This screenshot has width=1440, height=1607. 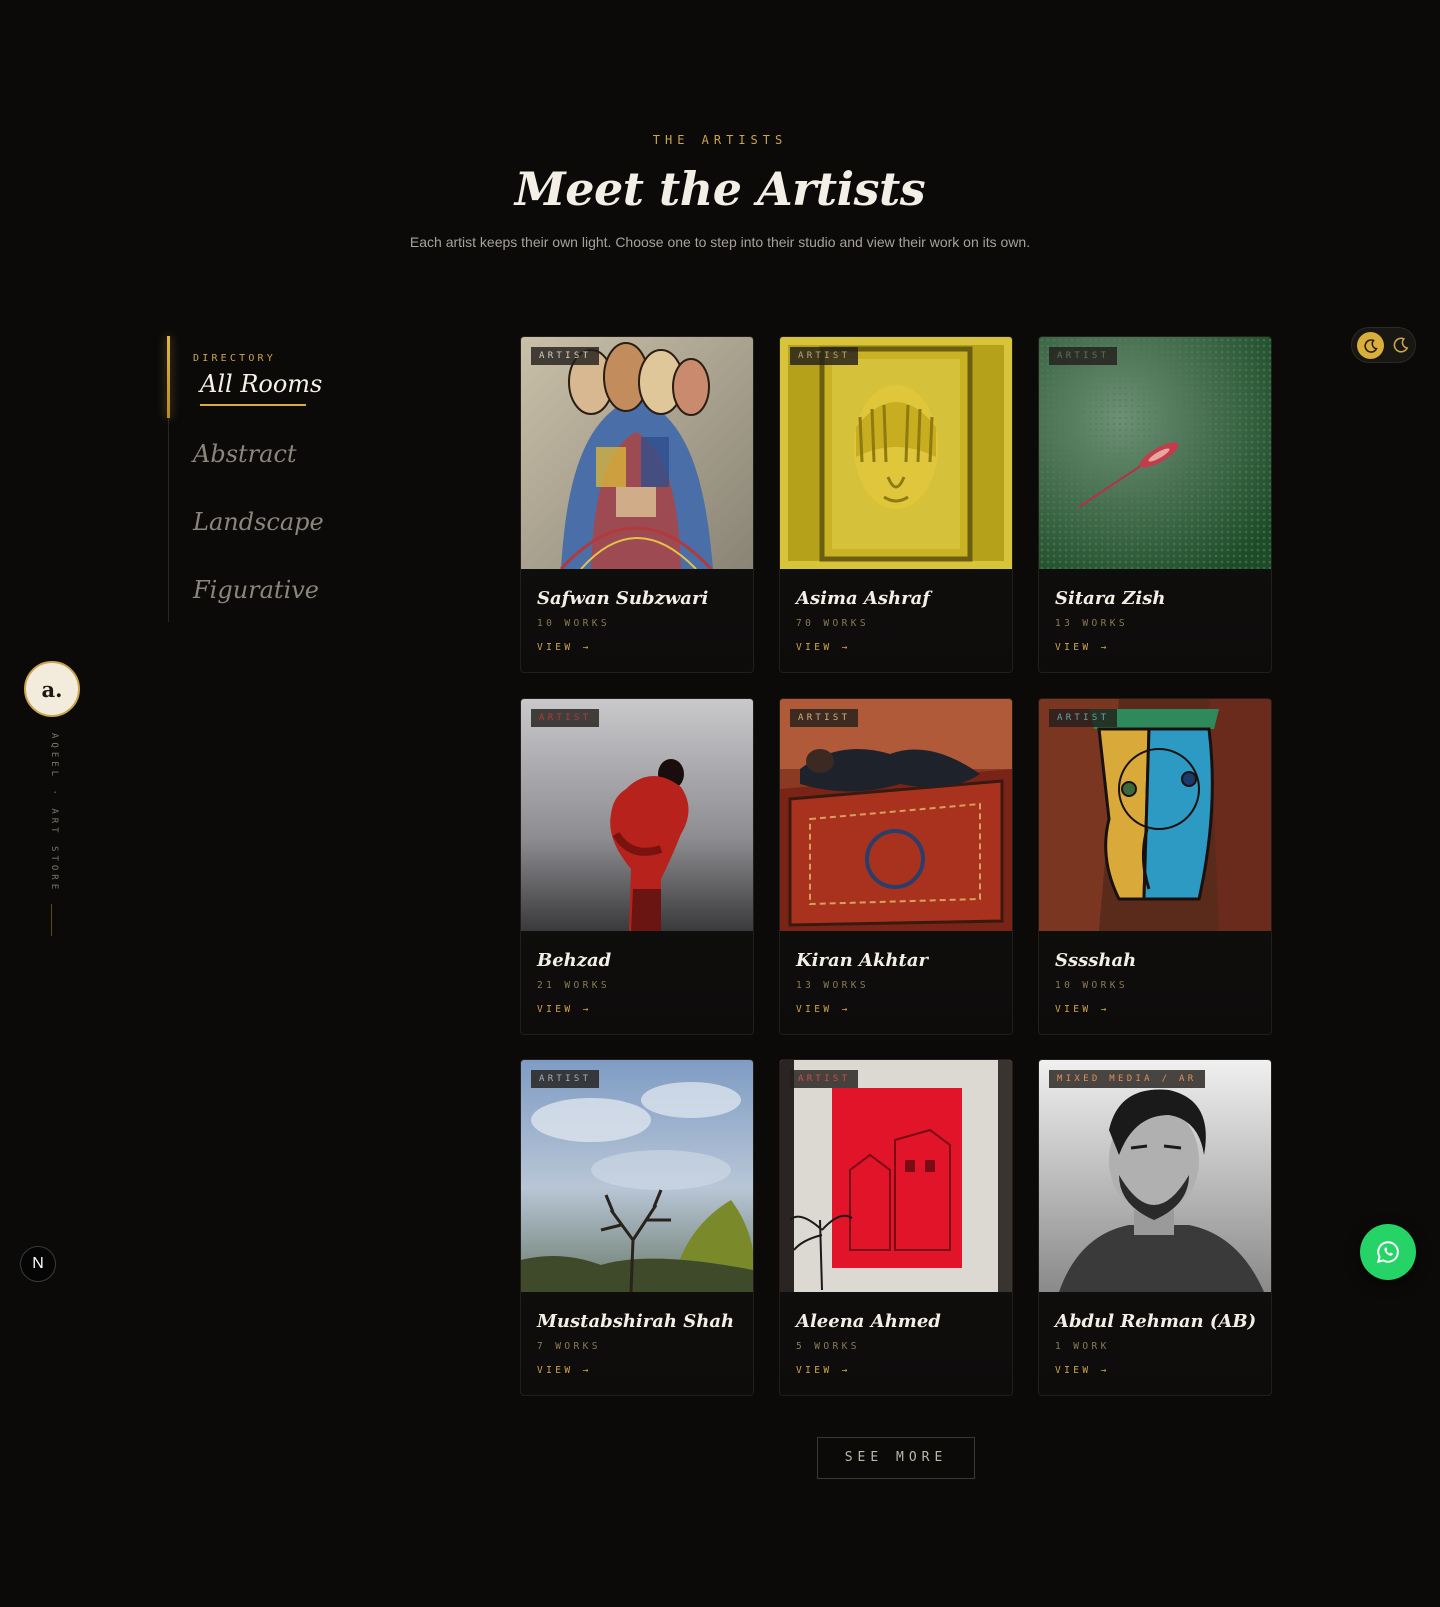 I want to click on section-eyebrow: THE ARTISTS, so click(x=720, y=140).